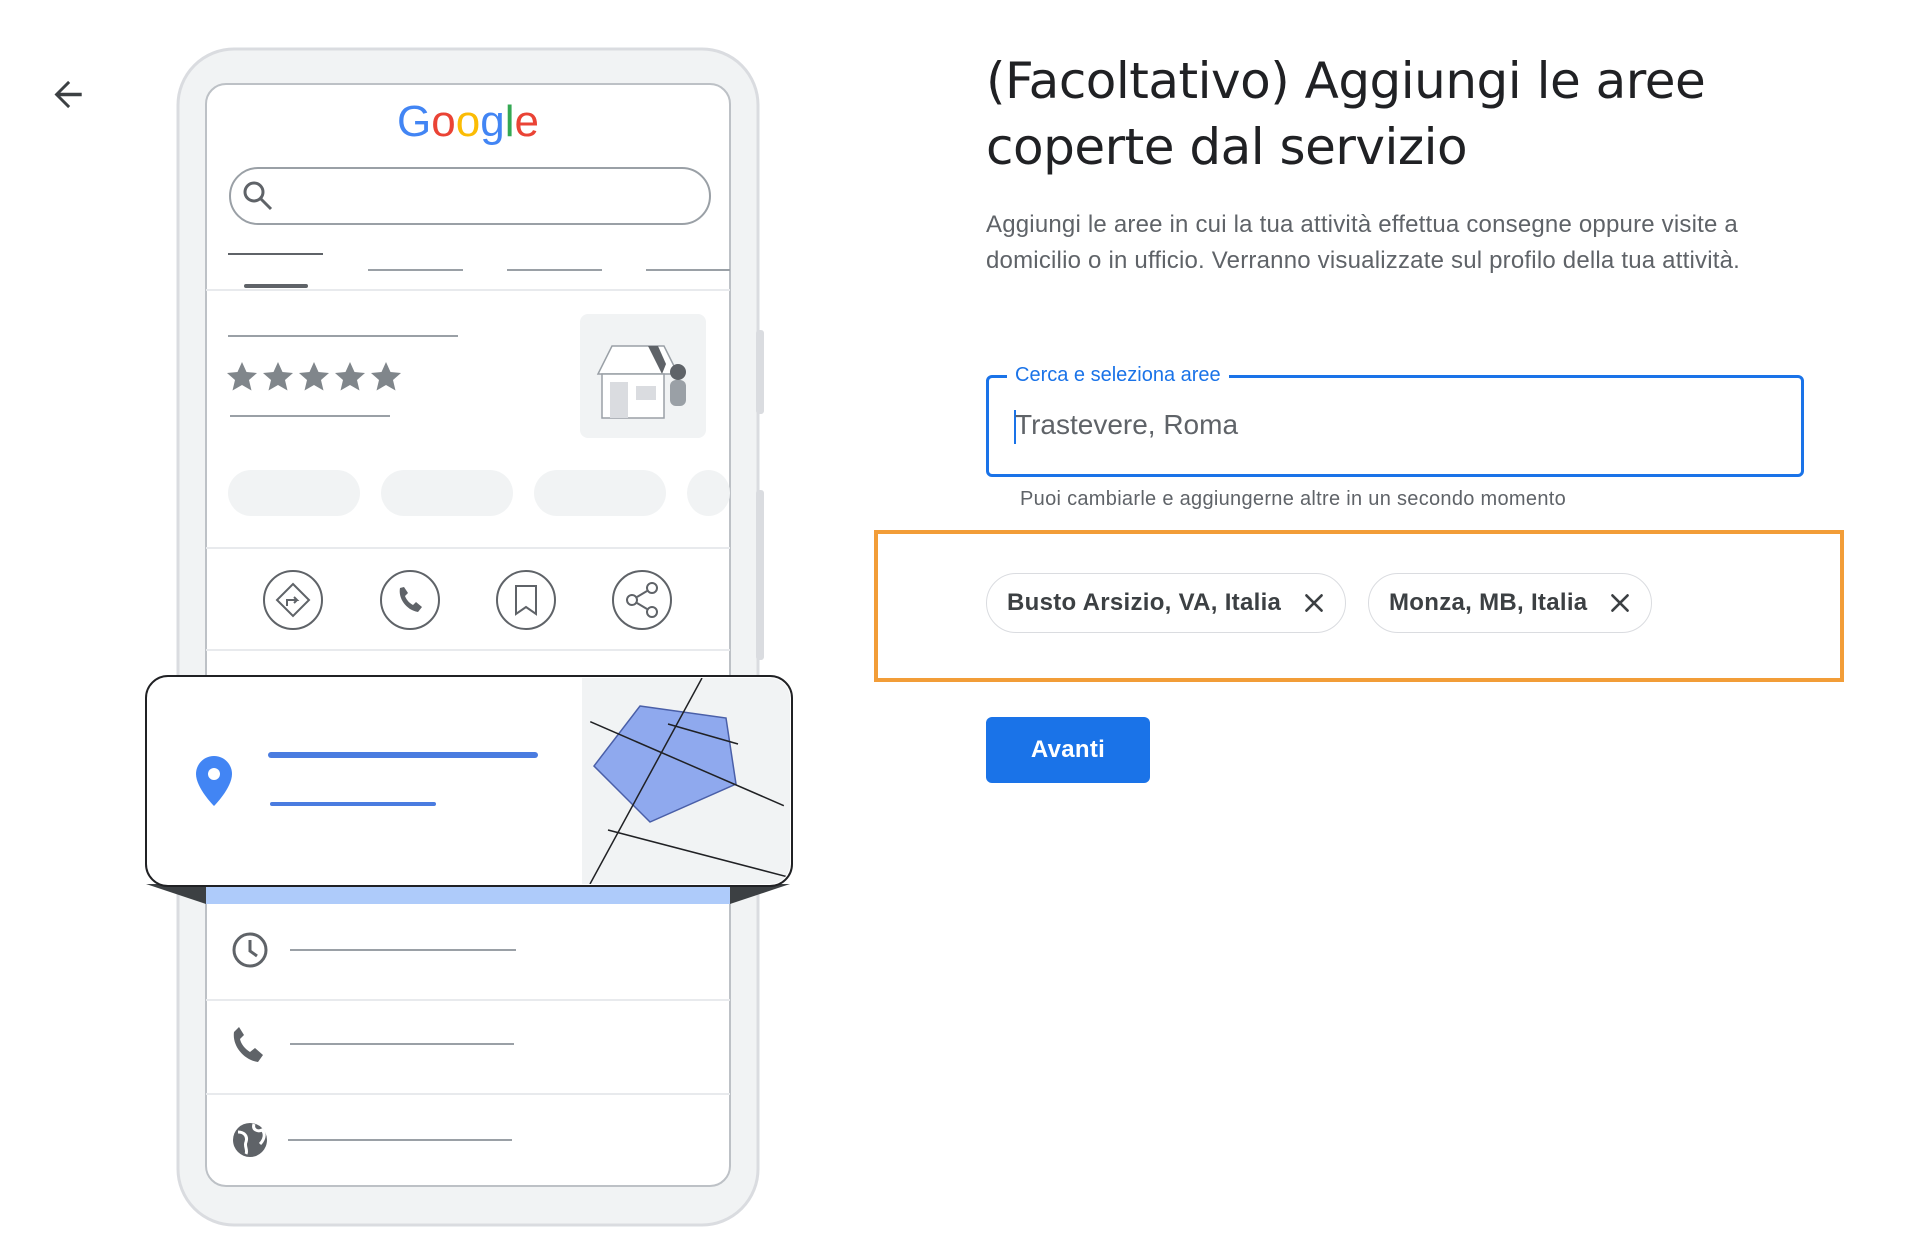 The height and width of the screenshot is (1244, 1928). Describe the element at coordinates (470, 196) in the screenshot. I see `mock-search-bar` at that location.